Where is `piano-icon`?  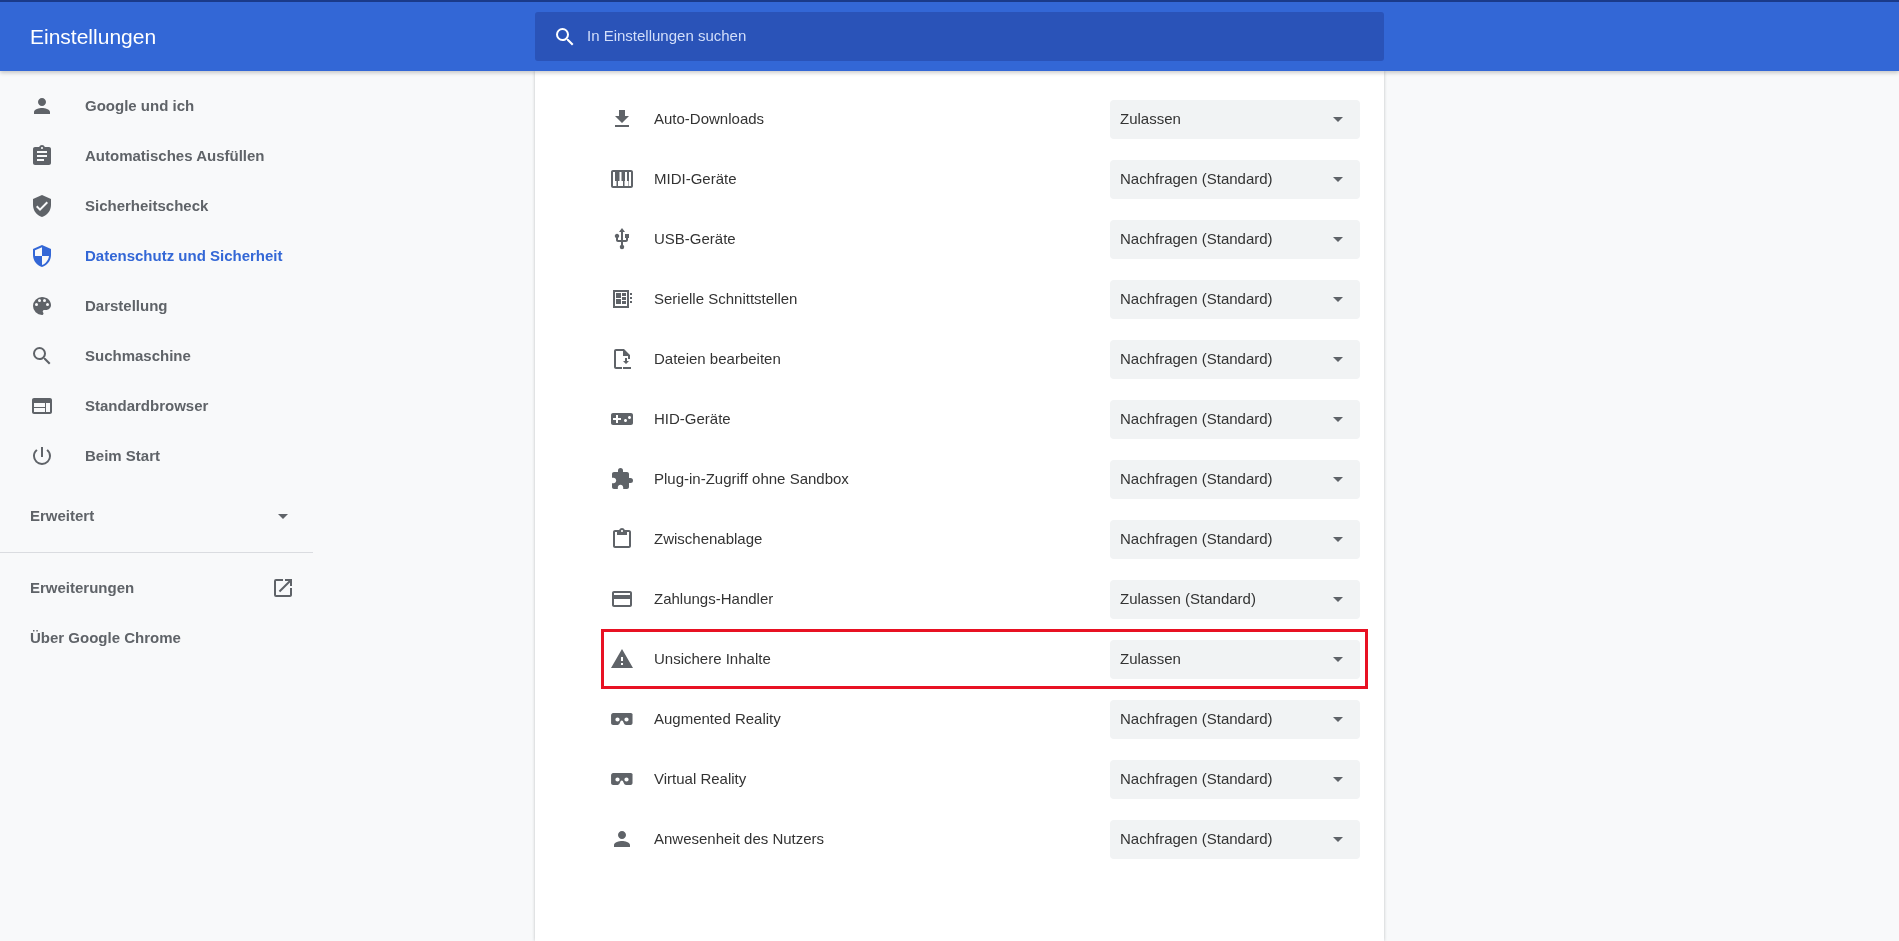 piano-icon is located at coordinates (622, 179).